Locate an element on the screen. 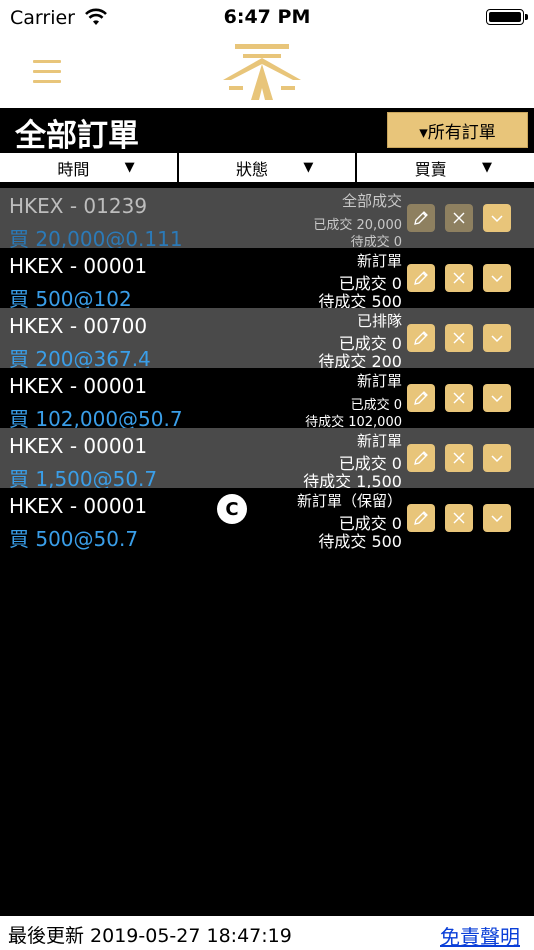 The height and width of the screenshot is (950, 534). sort-status: 狀態 ▼ is located at coordinates (268, 167).